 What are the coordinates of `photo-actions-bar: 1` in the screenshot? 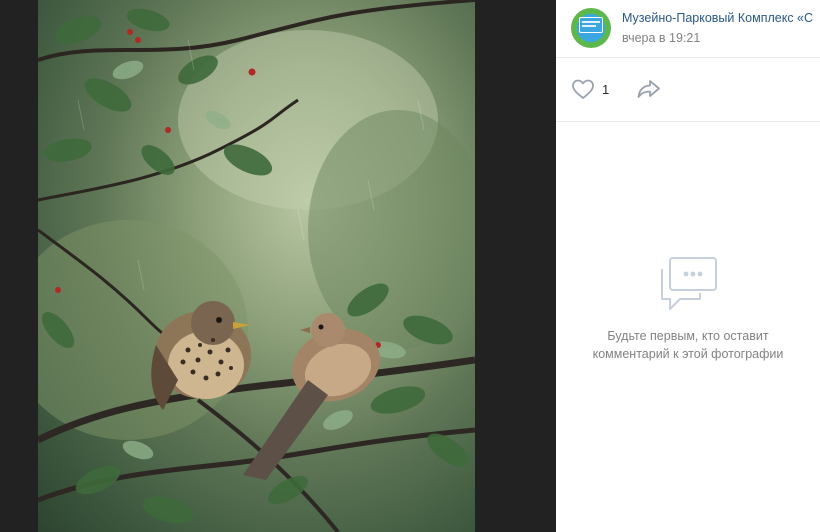 It's located at (688, 90).